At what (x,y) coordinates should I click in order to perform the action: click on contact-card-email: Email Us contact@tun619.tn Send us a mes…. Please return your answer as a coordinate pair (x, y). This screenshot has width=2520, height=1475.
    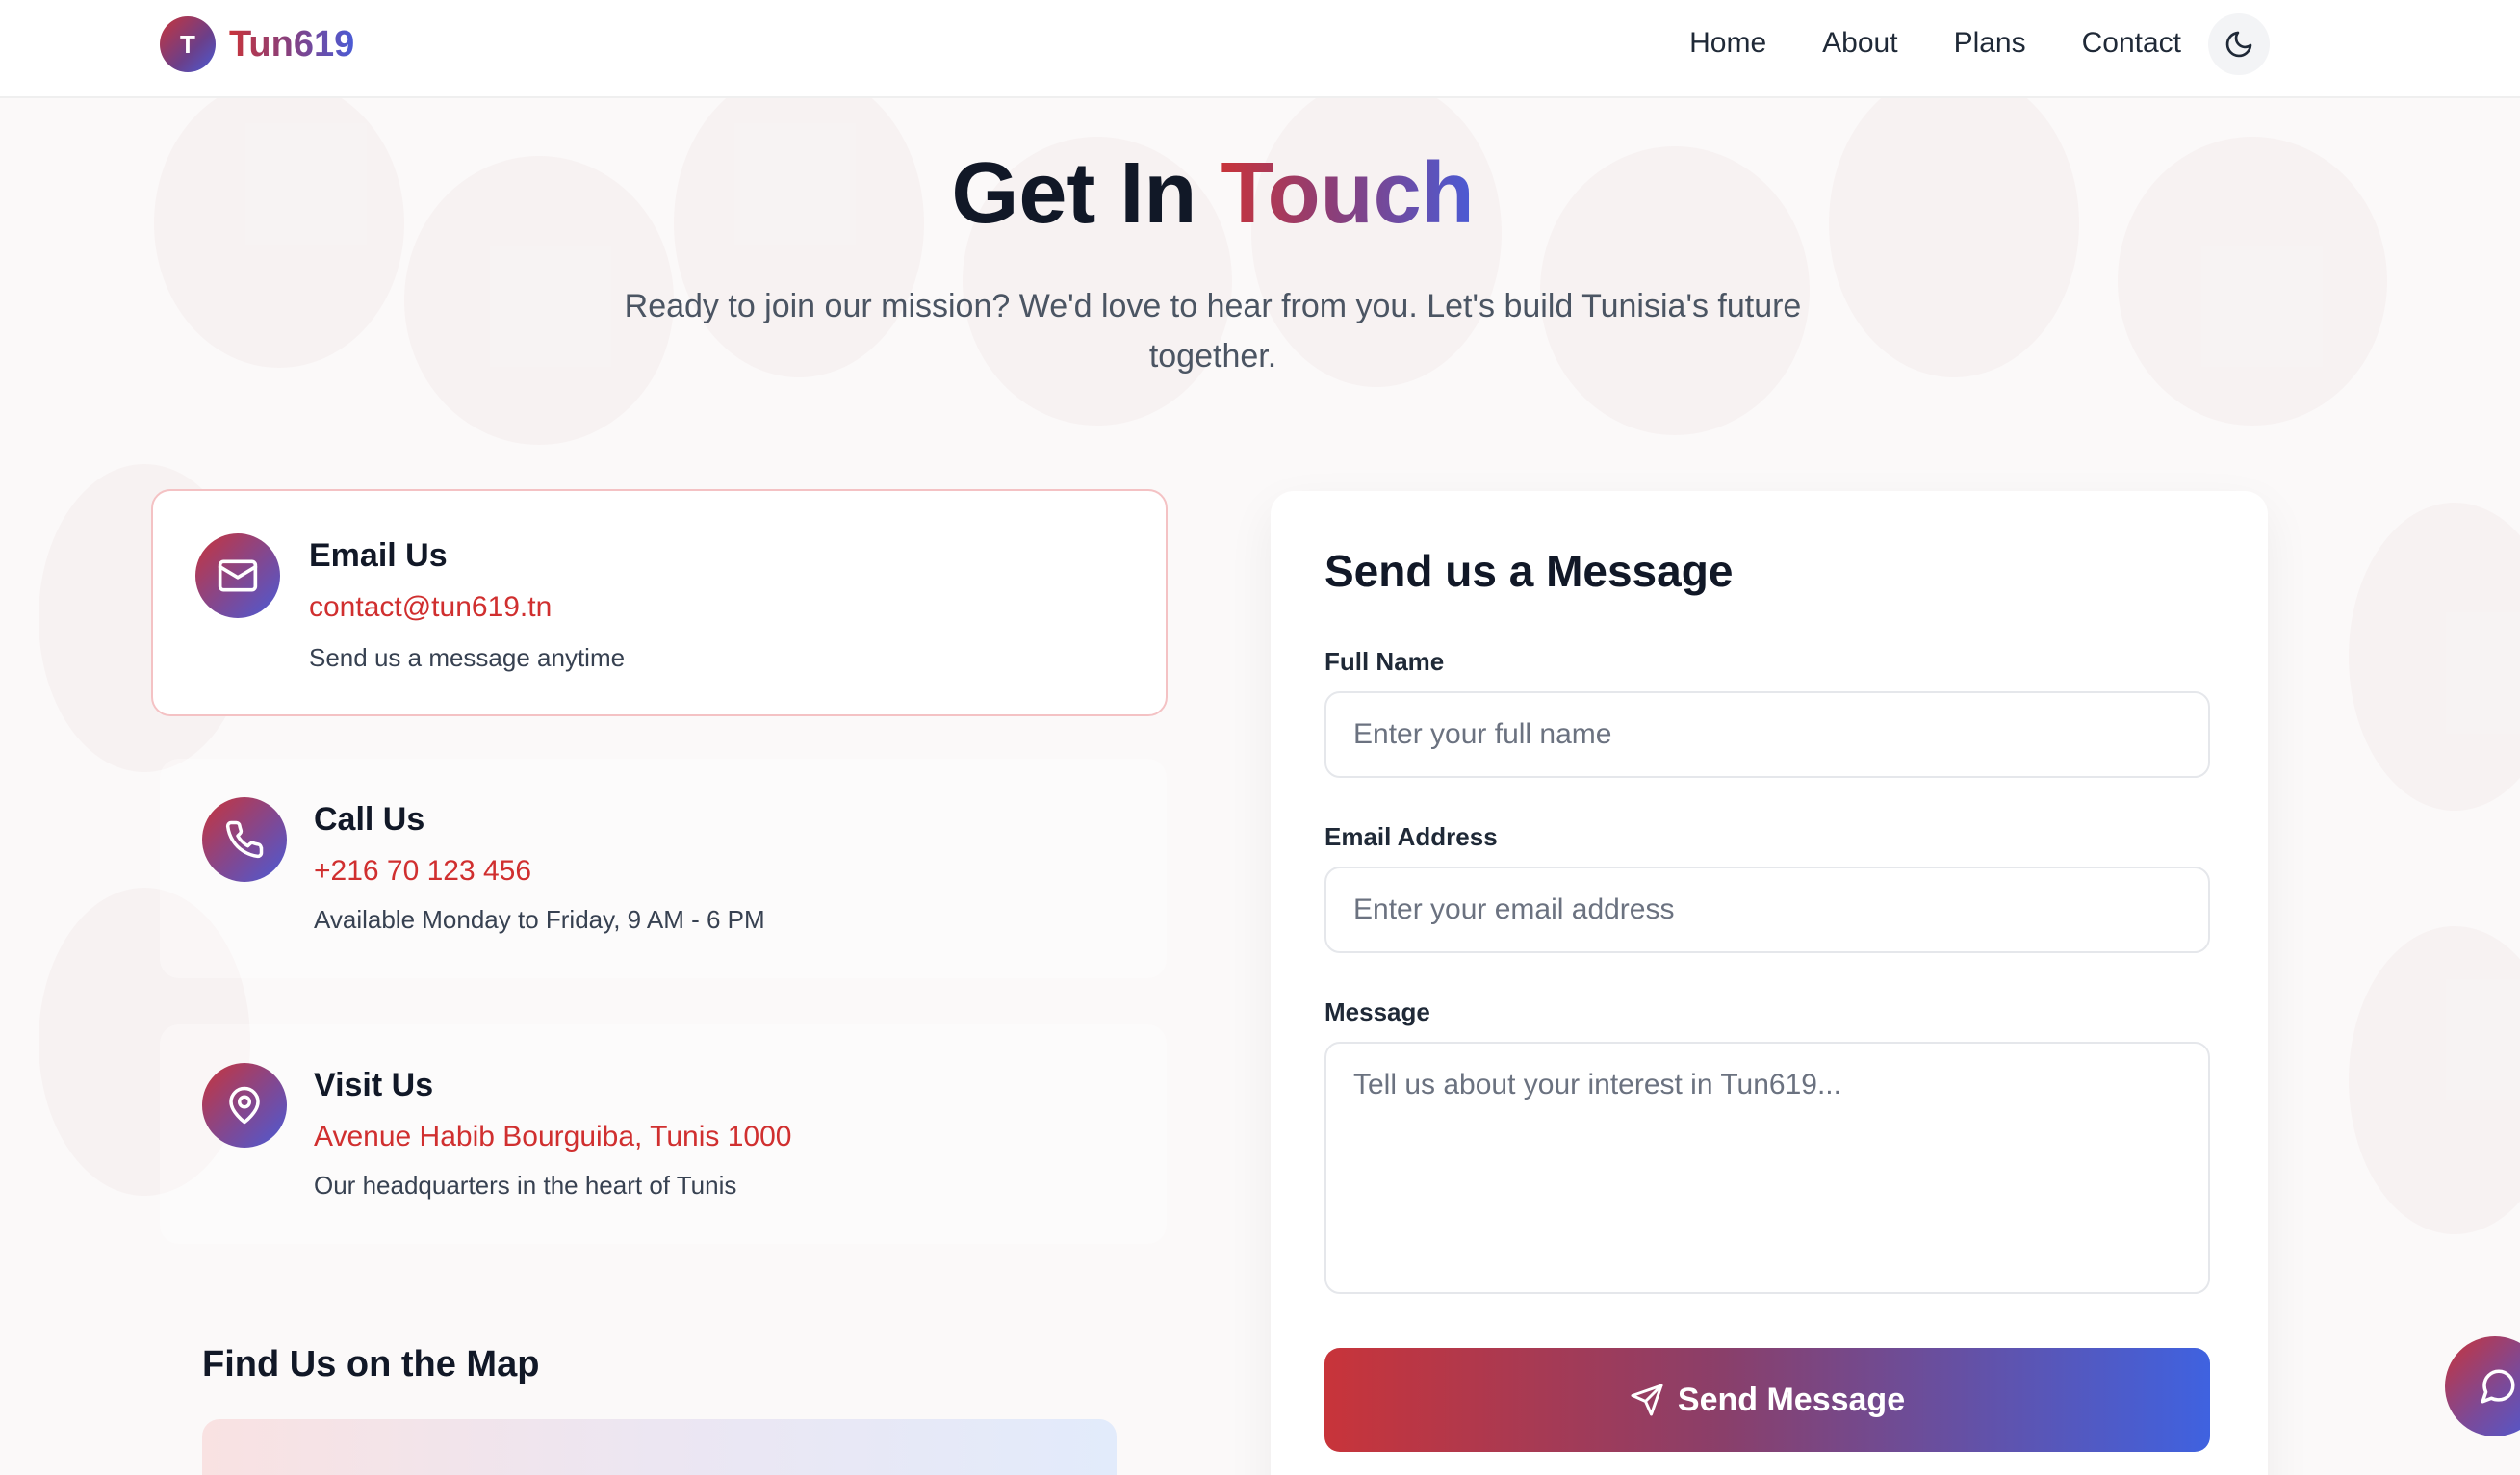
    Looking at the image, I should click on (659, 602).